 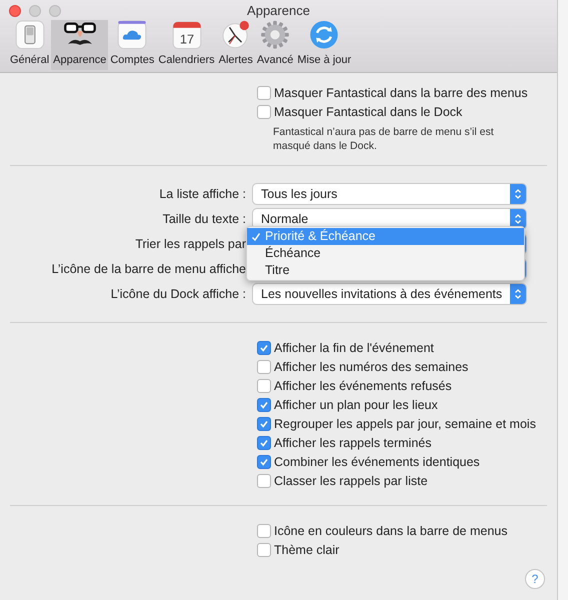 I want to click on checkbox-label: Afficher les événements refusés, so click(x=363, y=386).